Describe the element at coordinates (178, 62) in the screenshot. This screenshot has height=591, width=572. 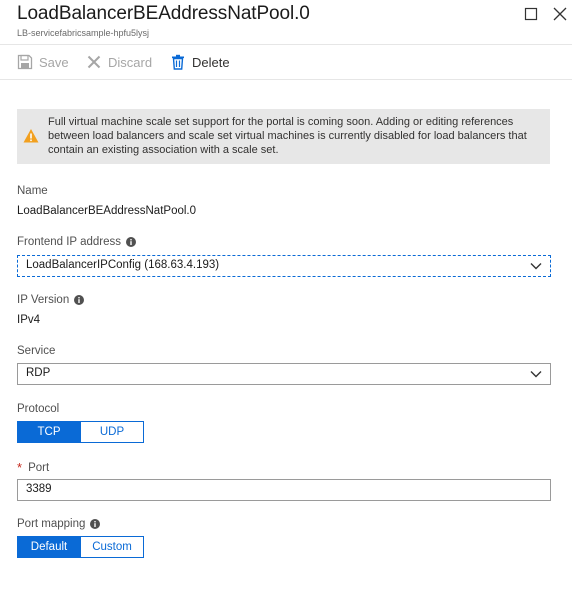
I see `trash-icon` at that location.